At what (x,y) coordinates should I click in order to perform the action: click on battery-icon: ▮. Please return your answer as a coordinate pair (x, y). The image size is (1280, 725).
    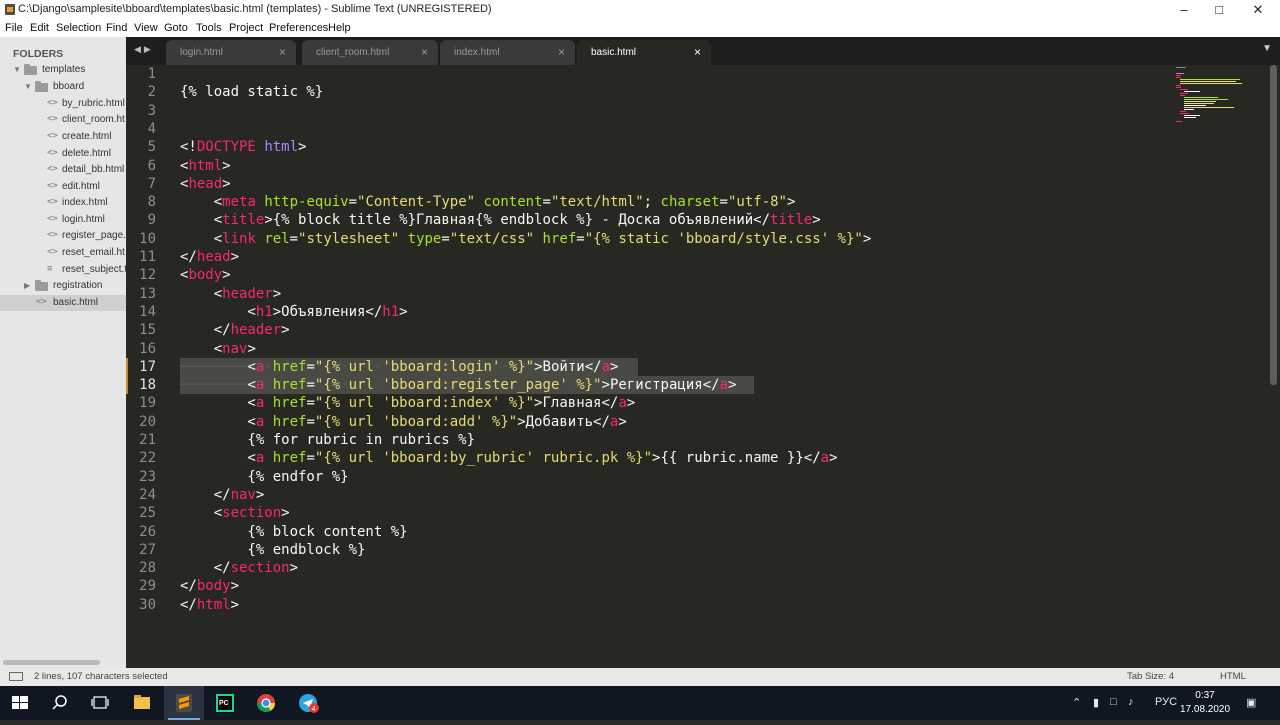
    Looking at the image, I should click on (1096, 702).